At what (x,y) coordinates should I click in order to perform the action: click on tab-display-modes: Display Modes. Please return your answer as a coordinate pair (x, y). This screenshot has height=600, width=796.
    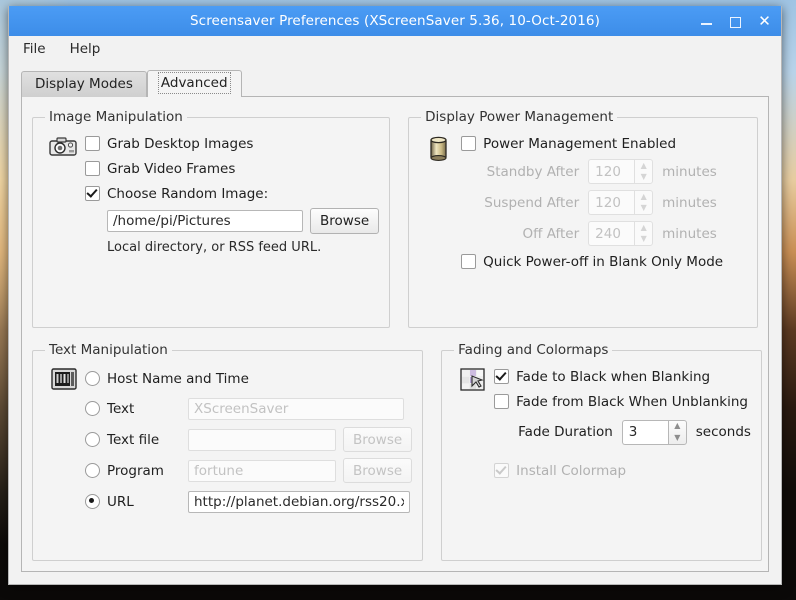
    Looking at the image, I should click on (84, 84).